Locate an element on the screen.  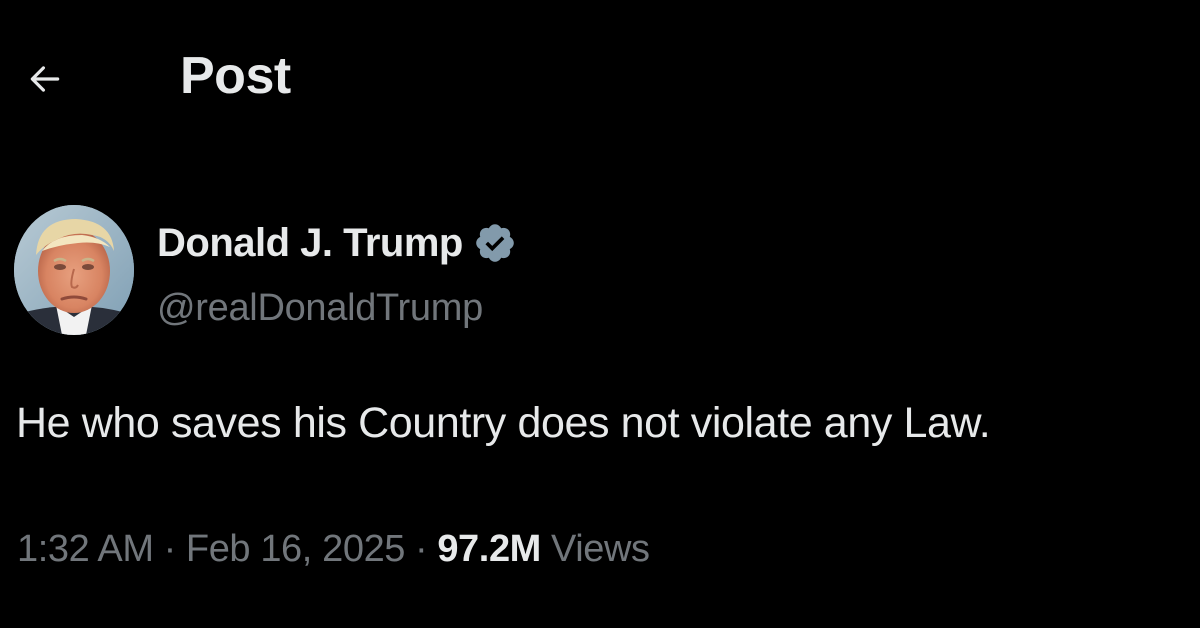
views-count: 97.2M is located at coordinates (489, 549).